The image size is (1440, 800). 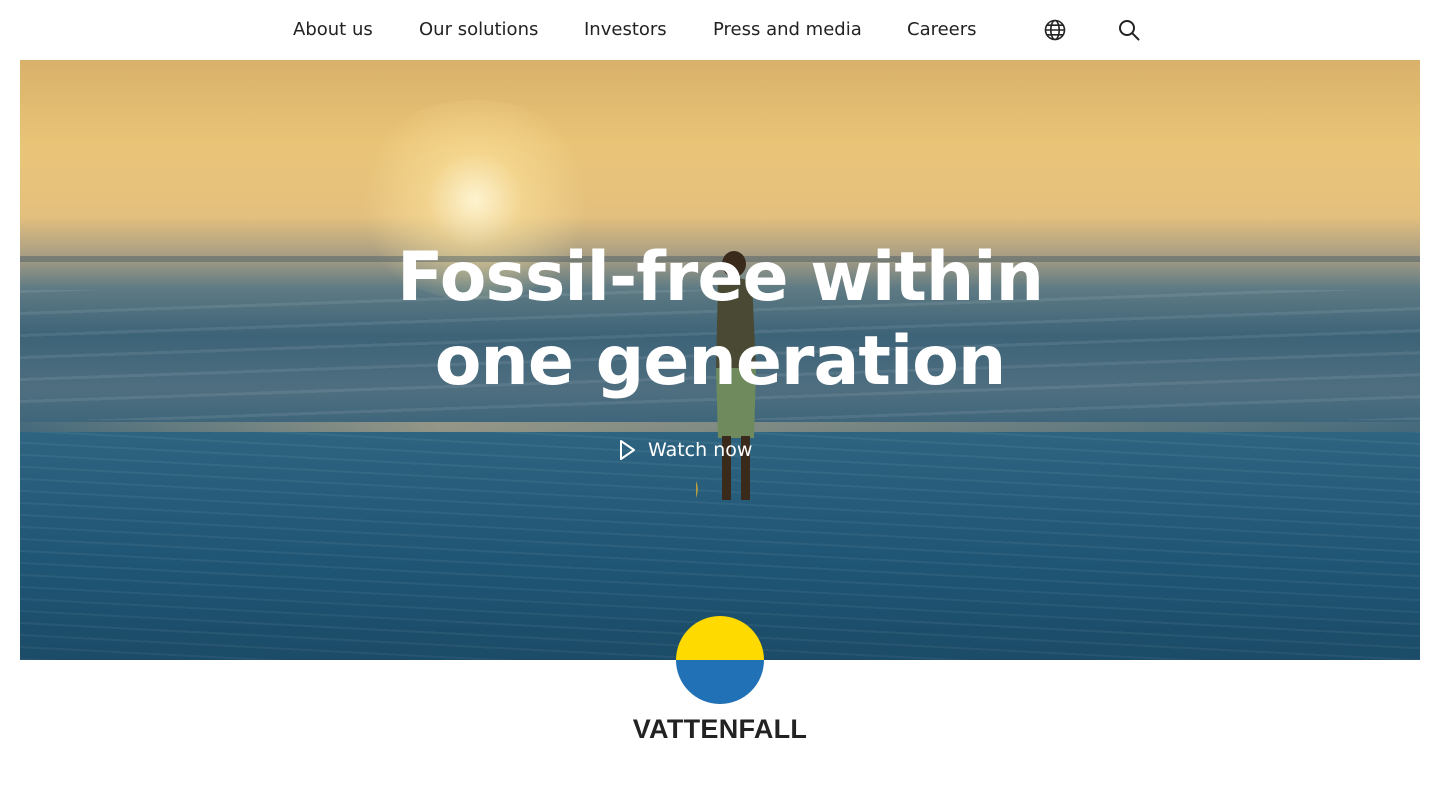 I want to click on watch-now-button: Watch now, so click(x=685, y=450).